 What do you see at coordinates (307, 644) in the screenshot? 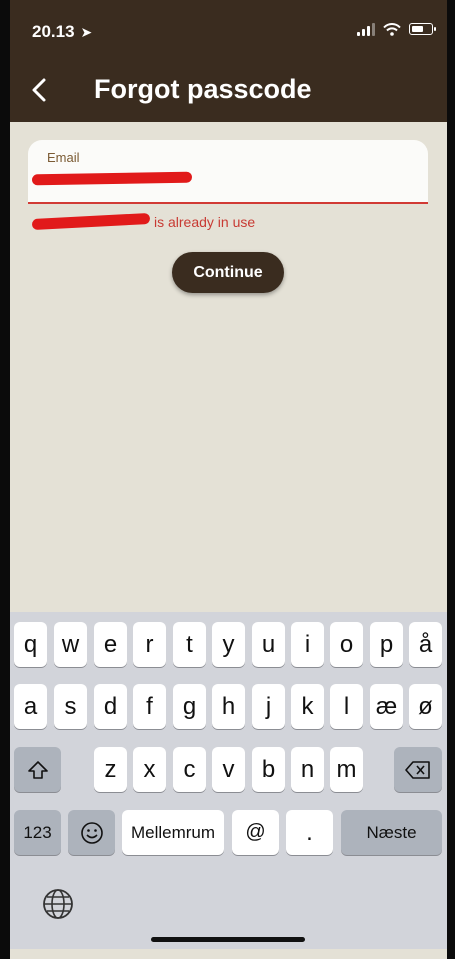
I see `key-i: i` at bounding box center [307, 644].